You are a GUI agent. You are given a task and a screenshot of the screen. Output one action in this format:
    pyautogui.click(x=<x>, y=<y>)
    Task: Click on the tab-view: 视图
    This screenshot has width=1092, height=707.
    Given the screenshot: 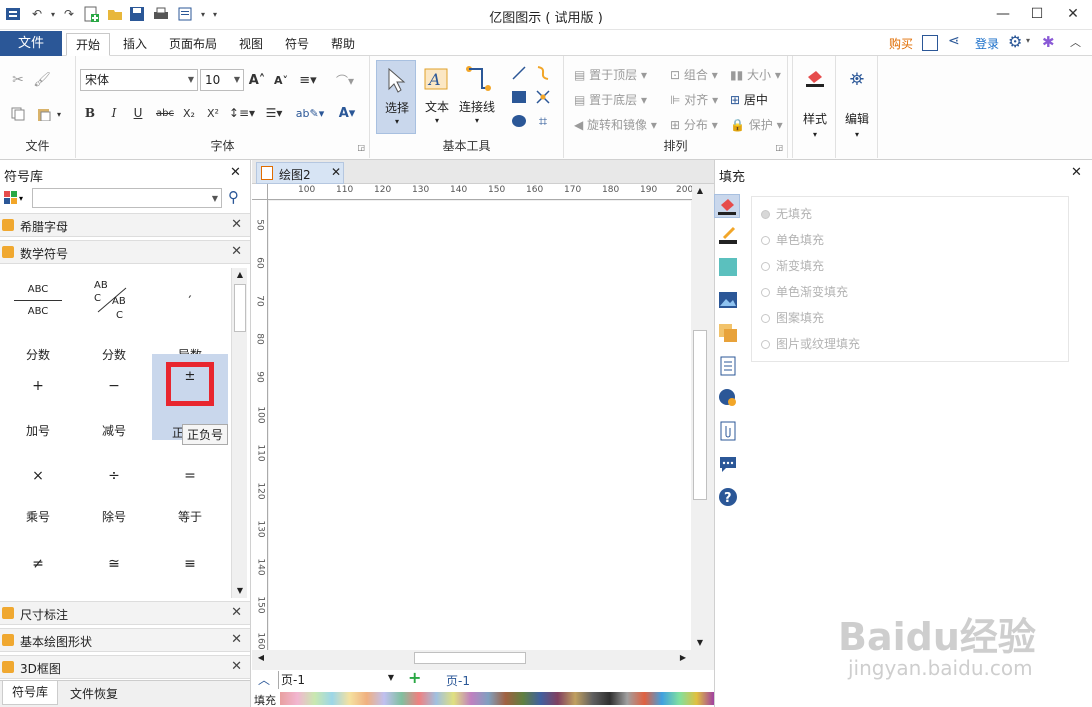 What is the action you would take?
    pyautogui.click(x=251, y=44)
    